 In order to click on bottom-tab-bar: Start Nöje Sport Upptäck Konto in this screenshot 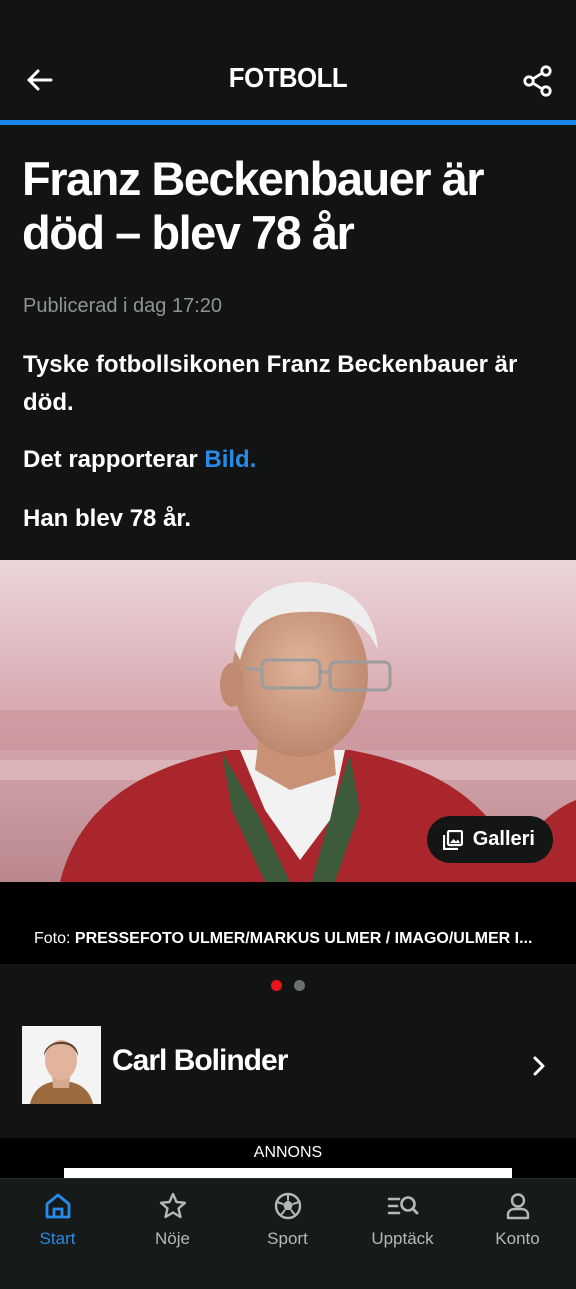, I will do `click(288, 1233)`.